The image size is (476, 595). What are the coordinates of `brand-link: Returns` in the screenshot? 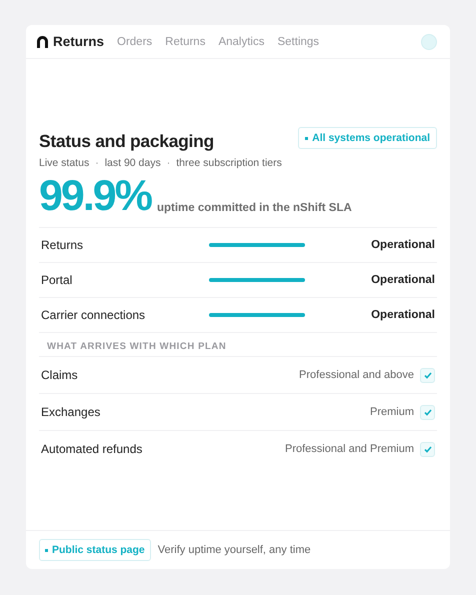 It's located at (70, 41).